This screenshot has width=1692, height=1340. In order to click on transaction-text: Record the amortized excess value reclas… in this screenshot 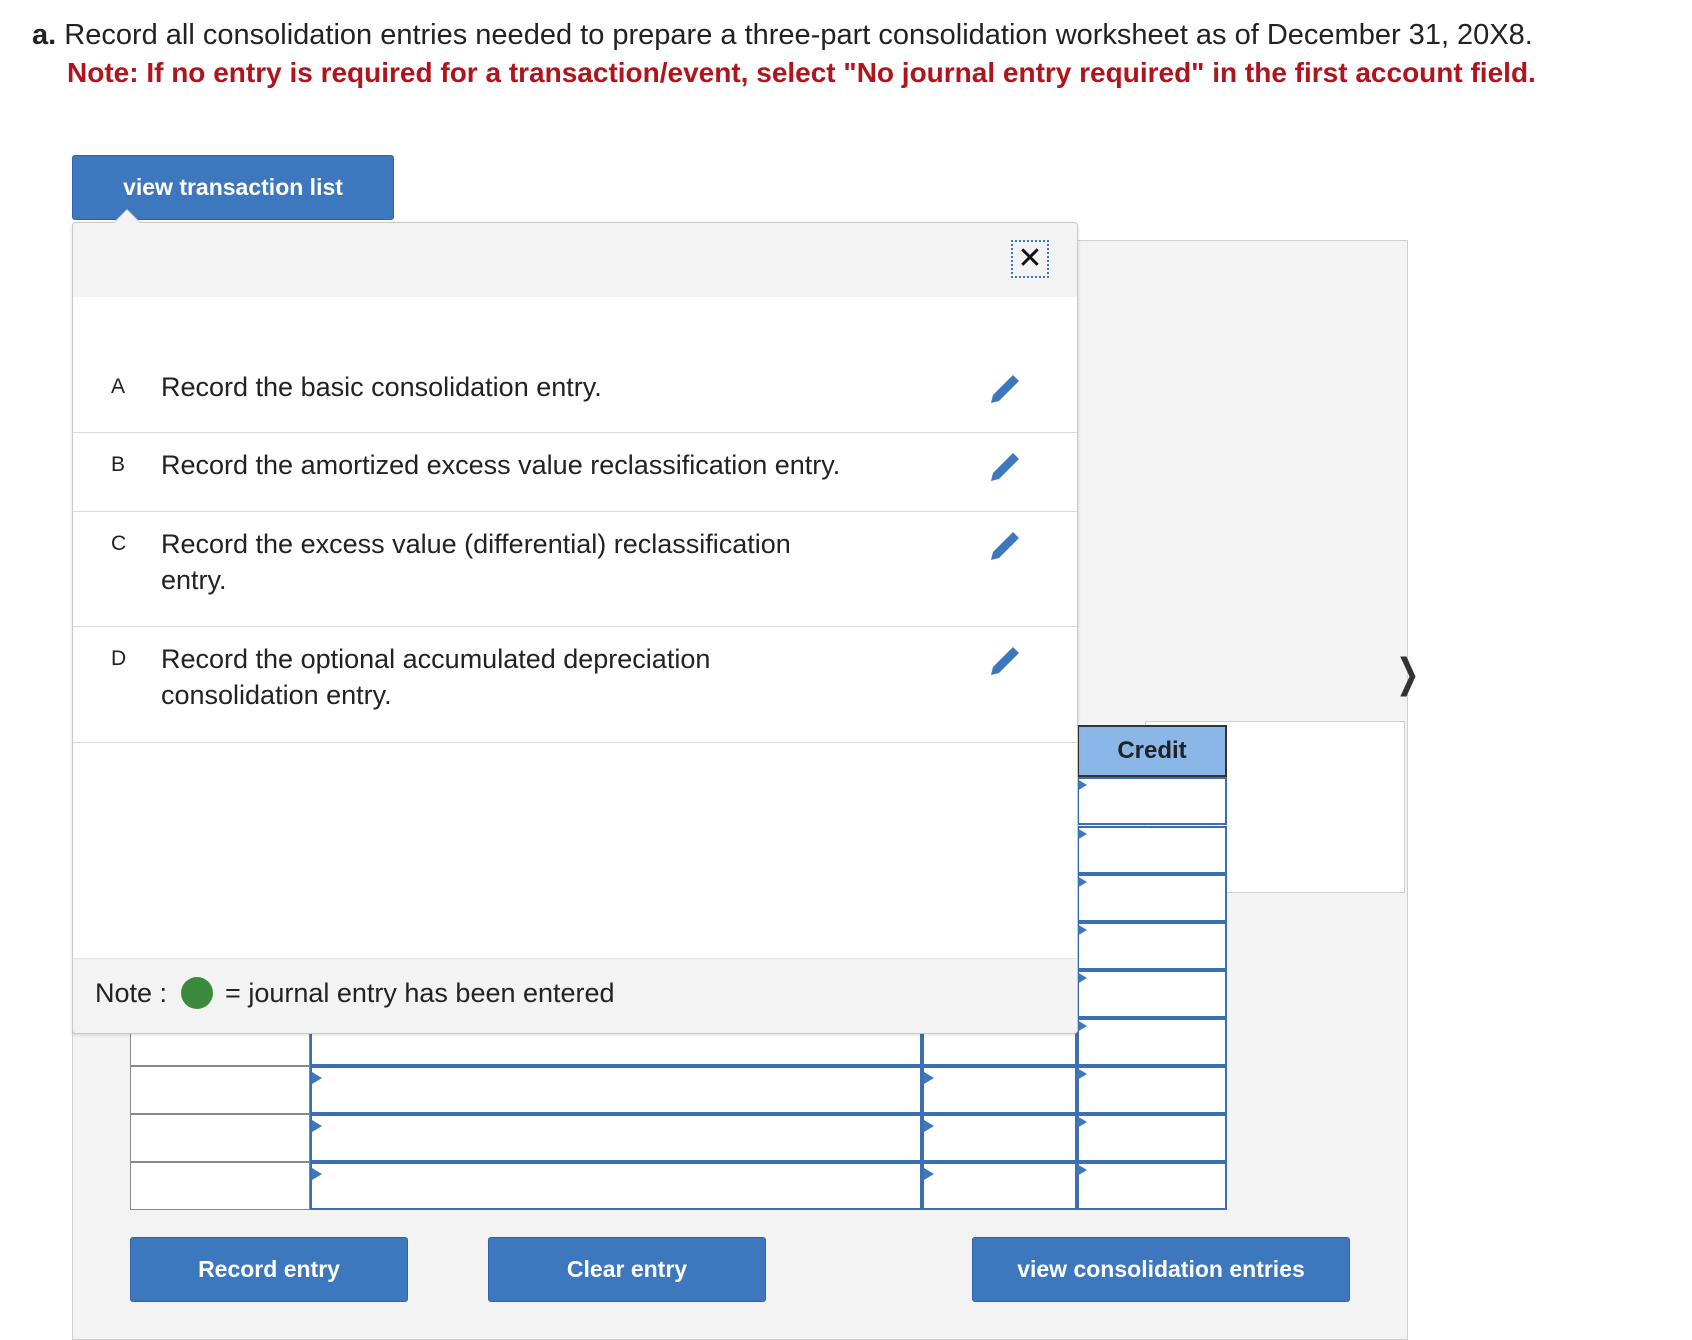, I will do `click(501, 465)`.